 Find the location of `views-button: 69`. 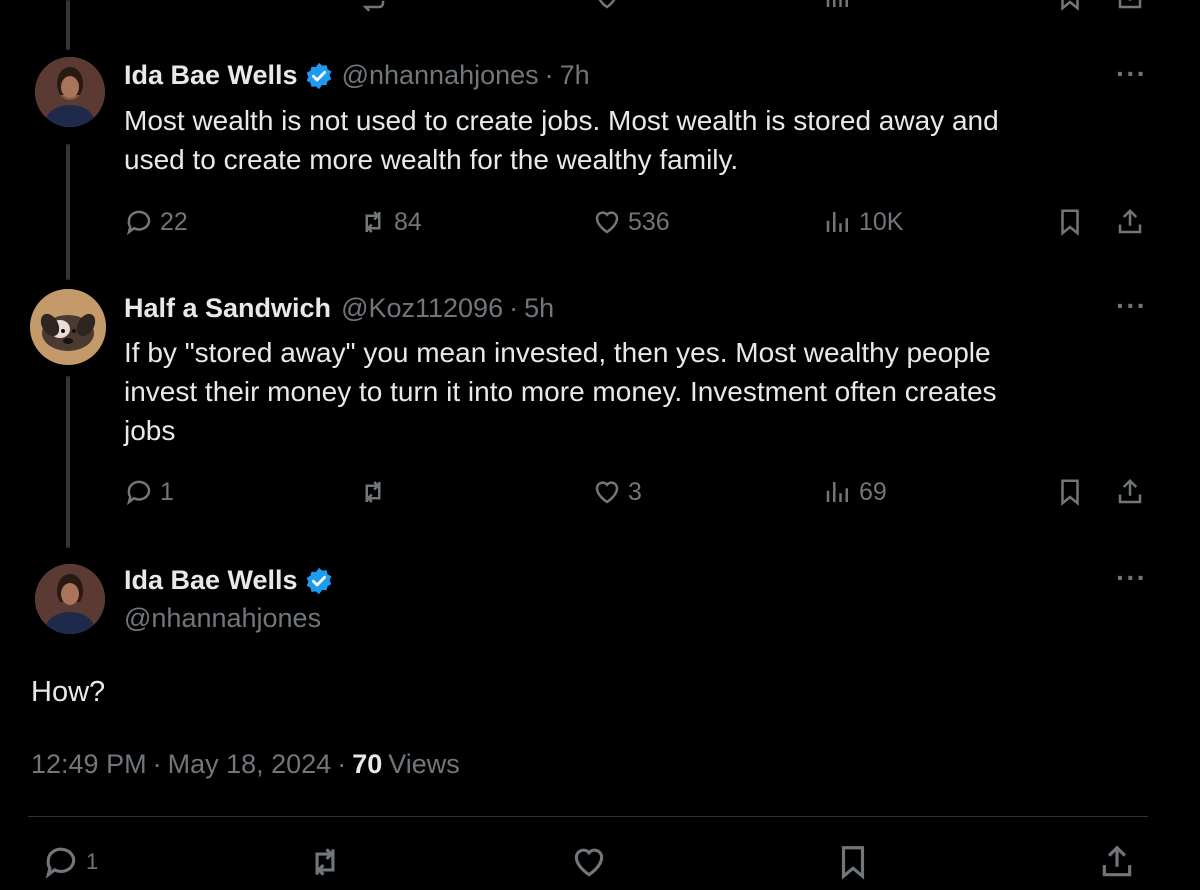

views-button: 69 is located at coordinates (855, 492).